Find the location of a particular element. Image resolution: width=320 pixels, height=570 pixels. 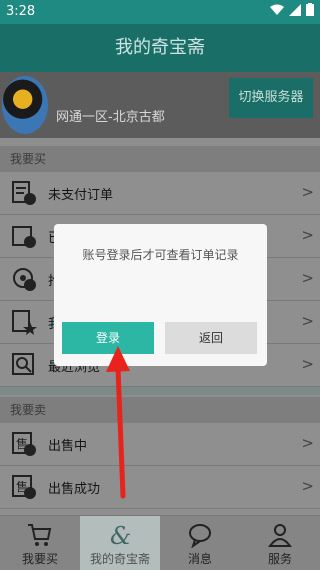

target-icon is located at coordinates (24, 279).